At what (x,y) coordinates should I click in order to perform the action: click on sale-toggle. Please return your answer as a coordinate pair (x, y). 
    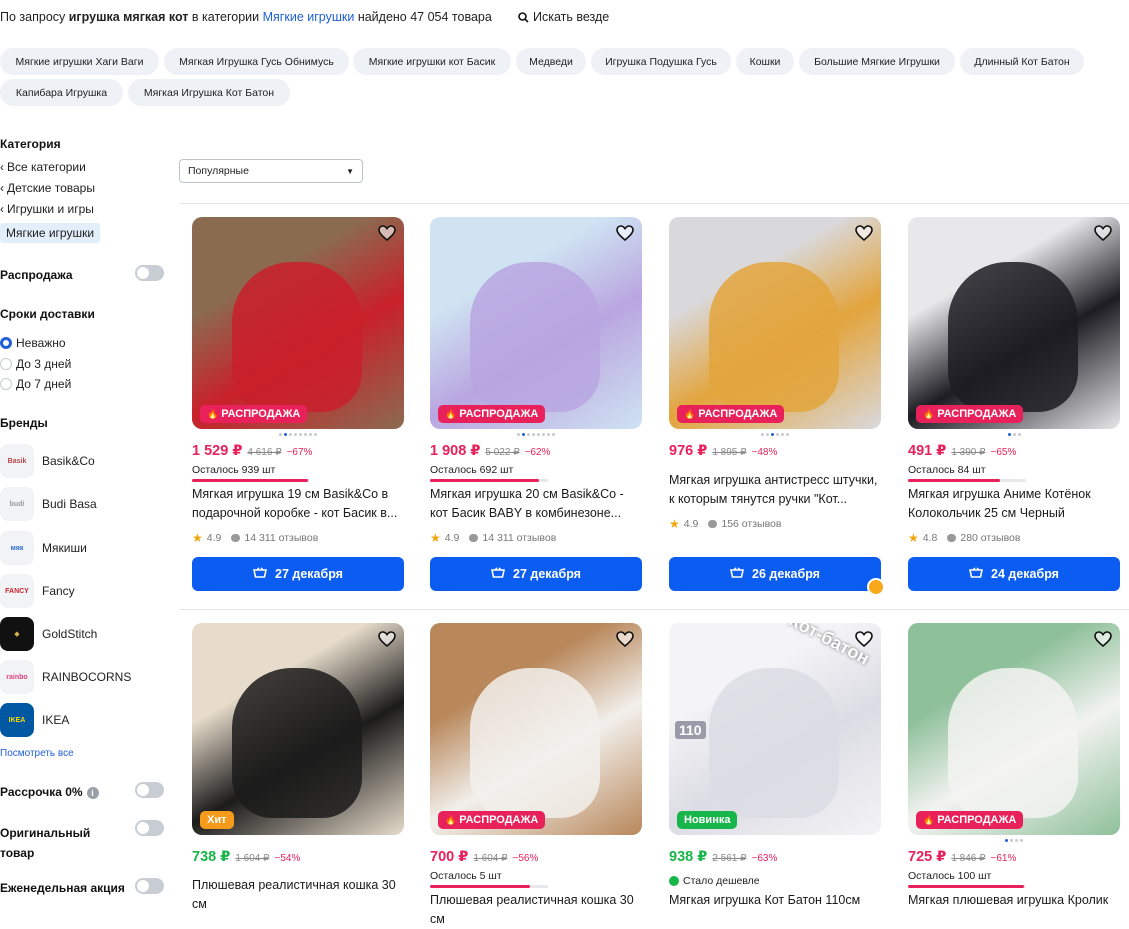
    Looking at the image, I should click on (149, 273).